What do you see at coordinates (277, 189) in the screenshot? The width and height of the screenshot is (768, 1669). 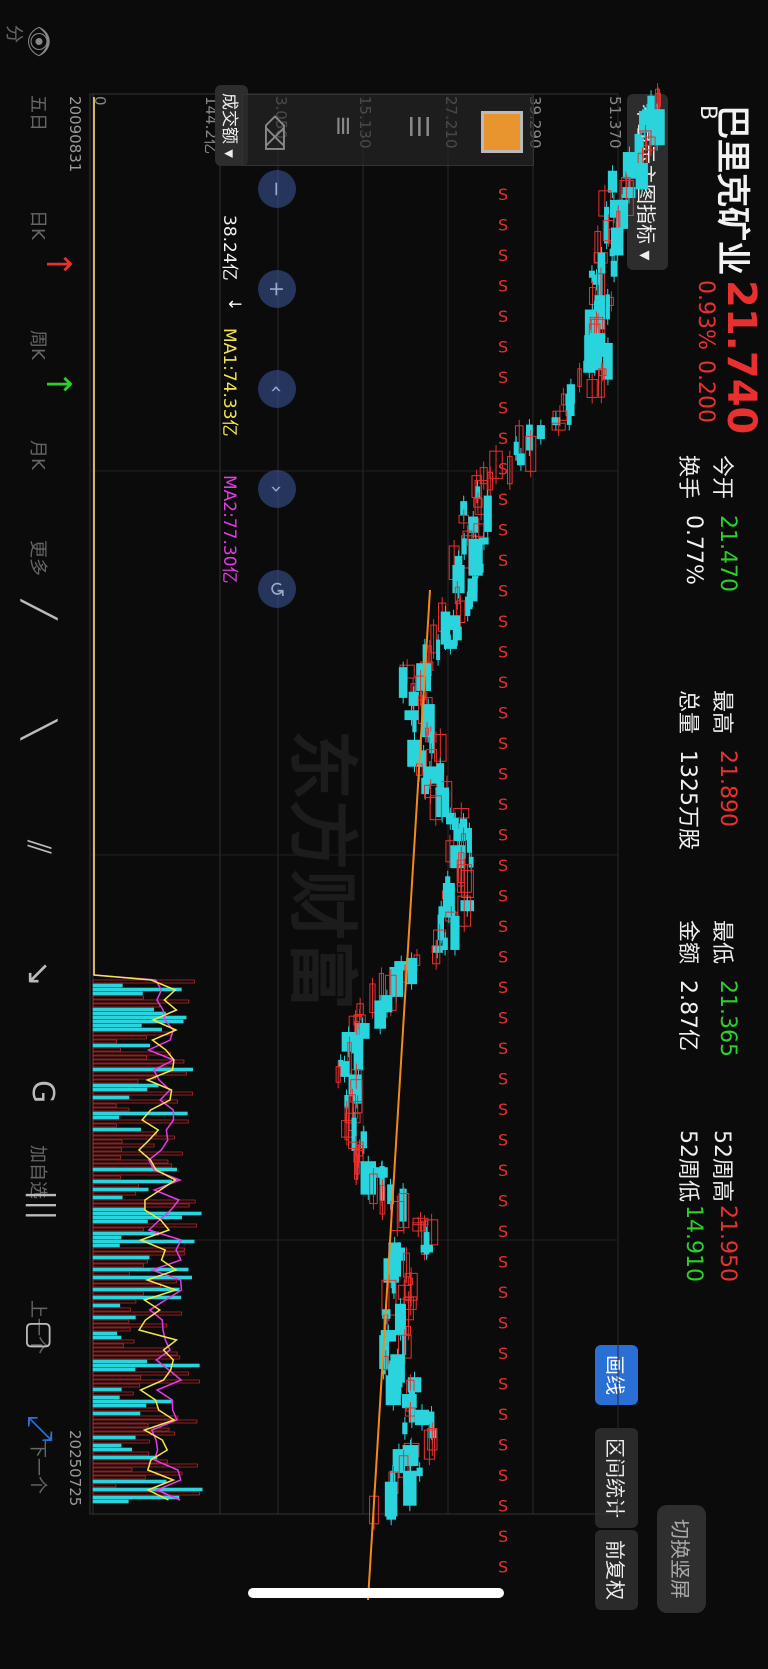 I see `zoom-out-icon: −` at bounding box center [277, 189].